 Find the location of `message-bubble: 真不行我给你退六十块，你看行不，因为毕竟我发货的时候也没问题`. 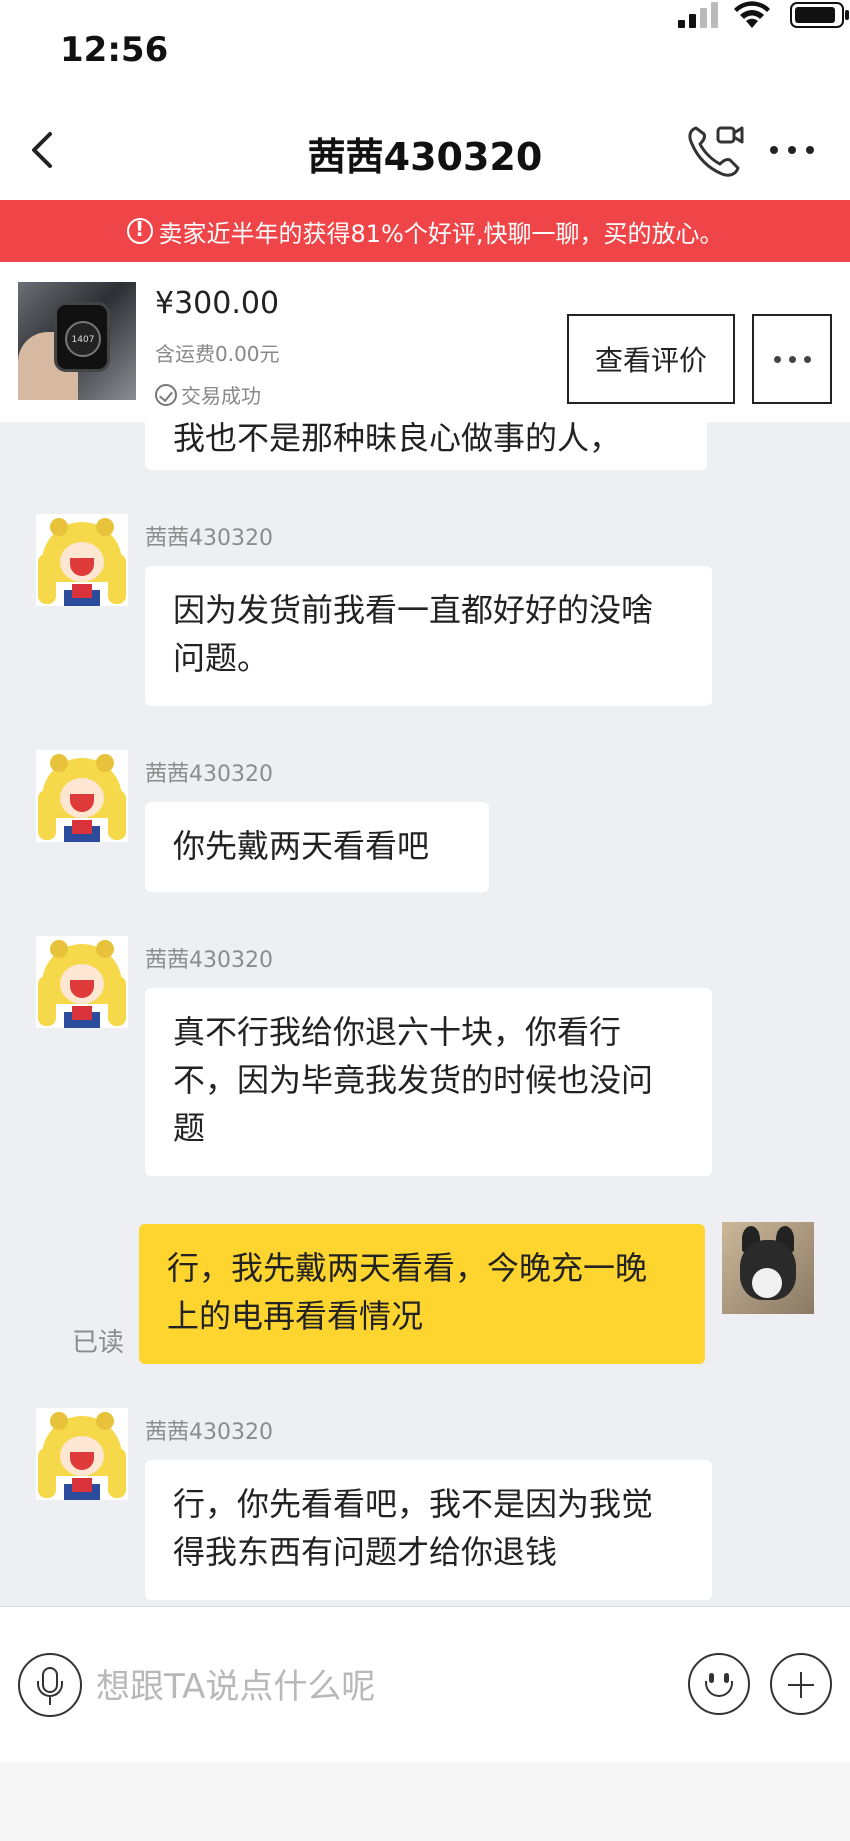

message-bubble: 真不行我给你退六十块，你看行不，因为毕竟我发货的时候也没问题 is located at coordinates (428, 1082).